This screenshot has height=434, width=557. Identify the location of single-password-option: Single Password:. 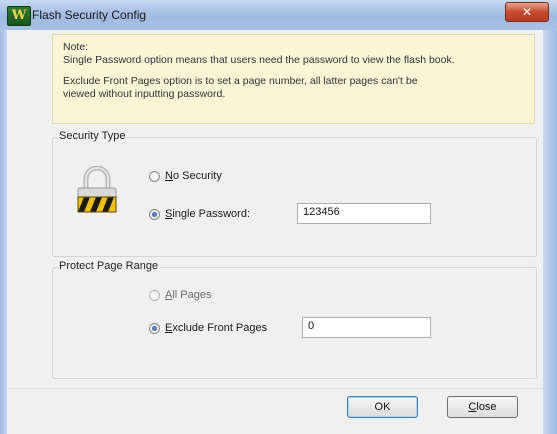
(199, 214).